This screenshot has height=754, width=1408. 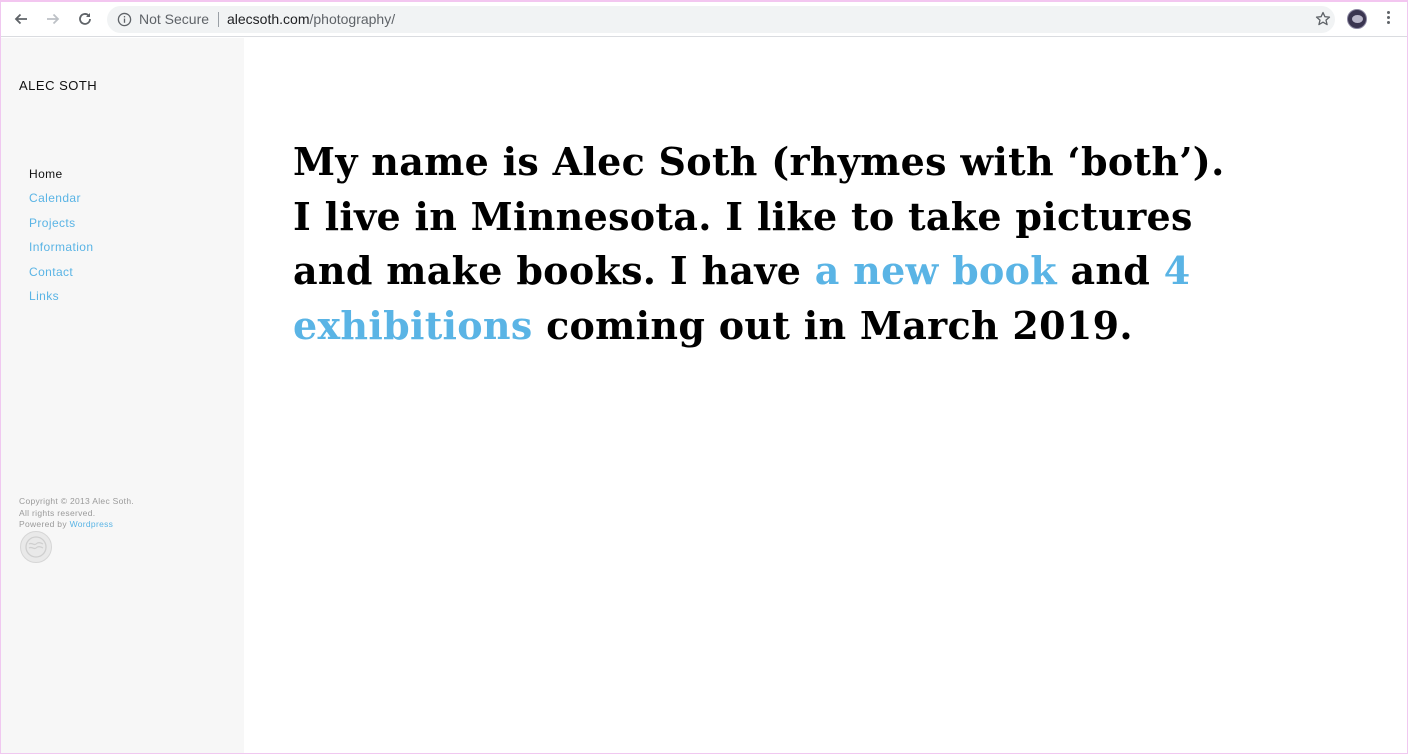 What do you see at coordinates (61, 296) in the screenshot?
I see `nav-item-links: Links` at bounding box center [61, 296].